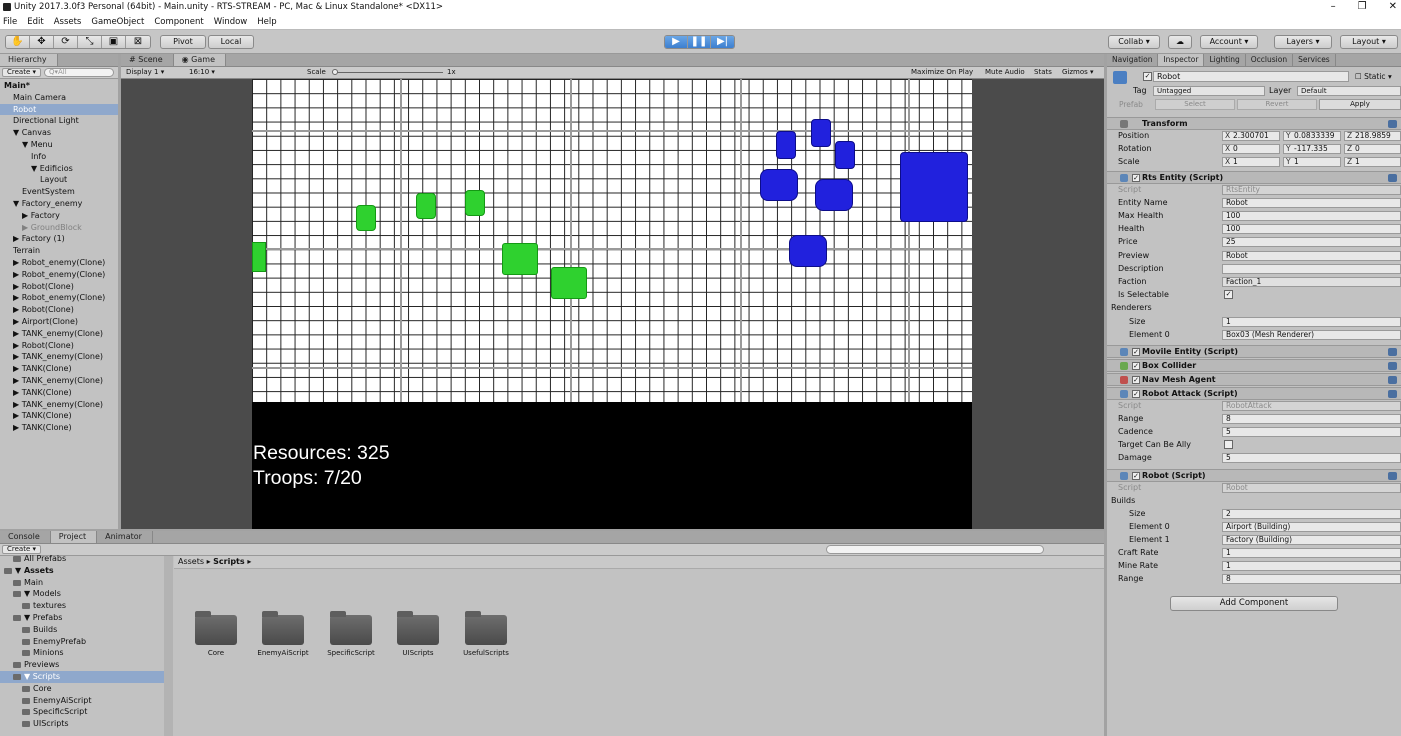 The height and width of the screenshot is (736, 1401). What do you see at coordinates (1311, 553) in the screenshot?
I see `craft-rate-input: 1` at bounding box center [1311, 553].